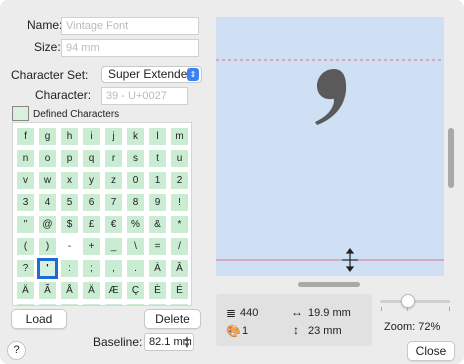 Image resolution: width=464 pixels, height=364 pixels. What do you see at coordinates (135, 246) in the screenshot?
I see `character-cell: \` at bounding box center [135, 246].